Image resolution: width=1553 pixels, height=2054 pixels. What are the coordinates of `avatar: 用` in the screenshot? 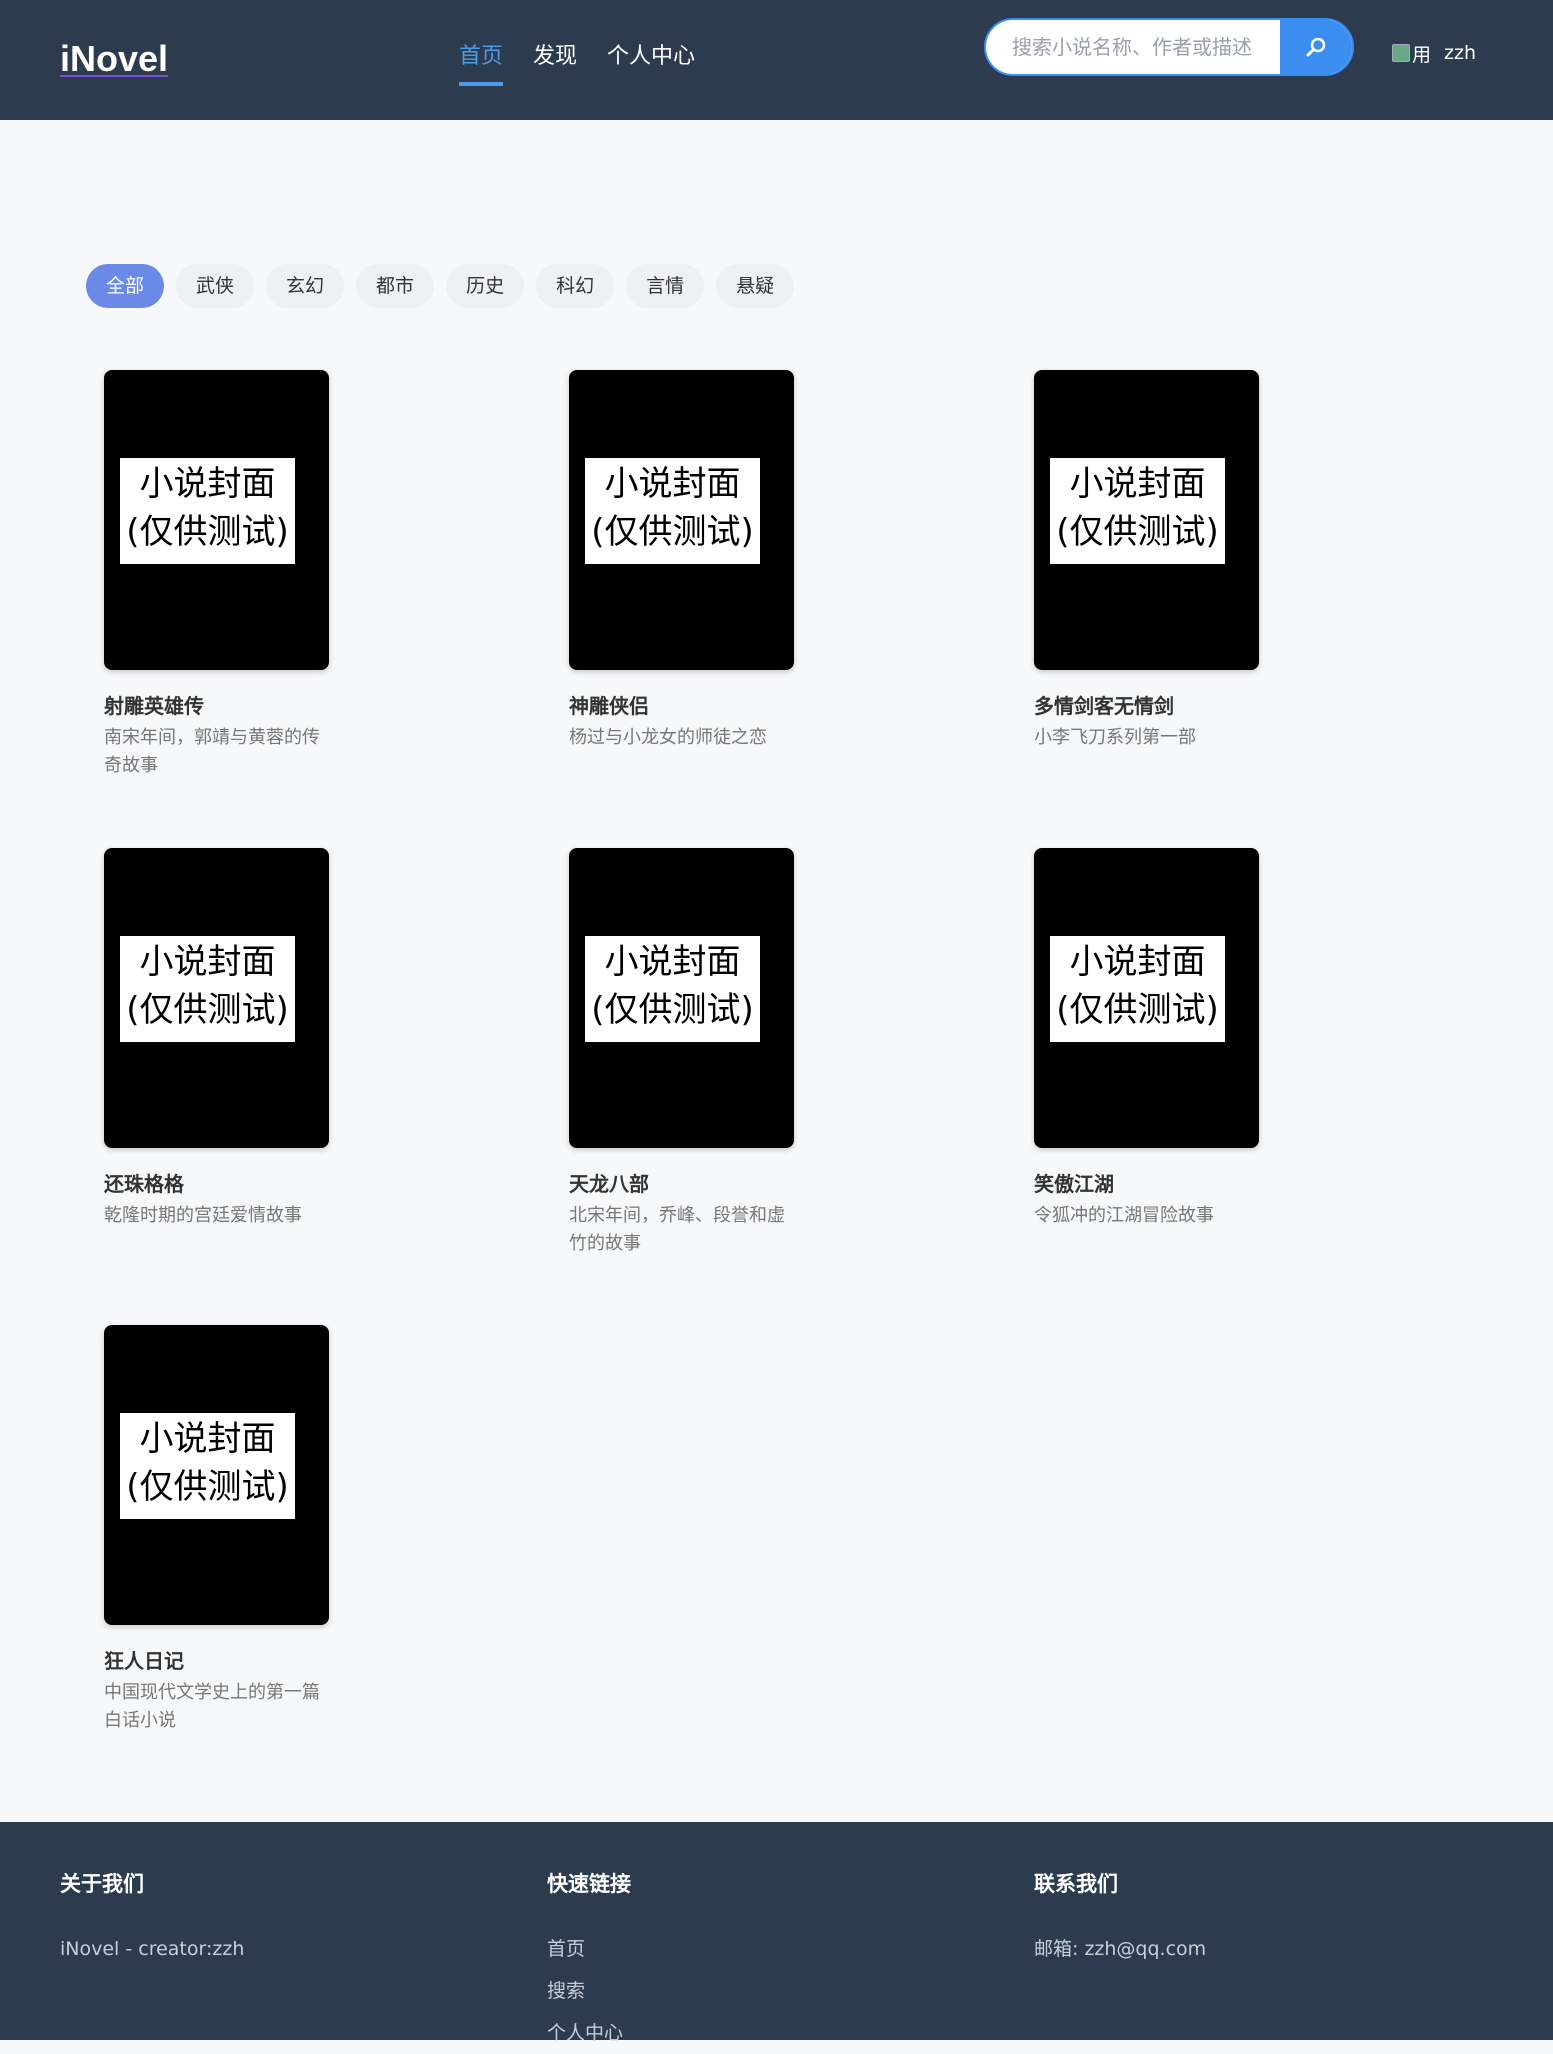 It's located at (1412, 53).